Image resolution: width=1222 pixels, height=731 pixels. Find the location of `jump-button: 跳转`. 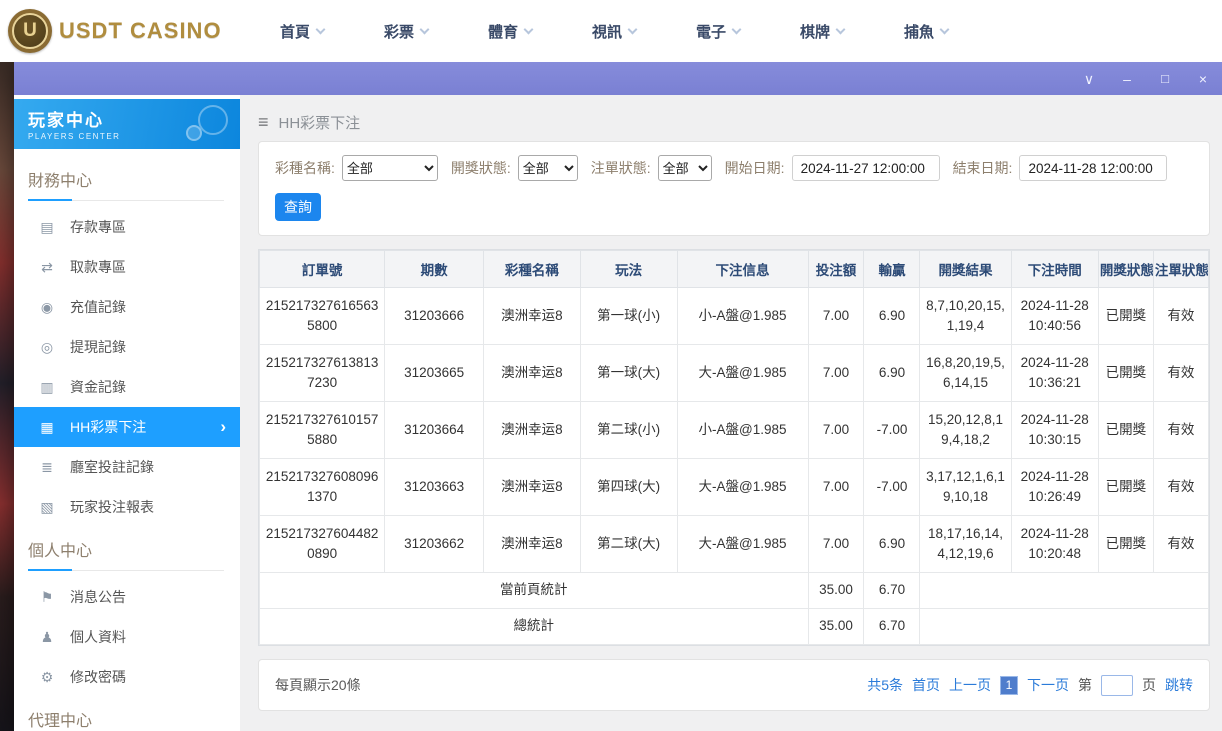

jump-button: 跳转 is located at coordinates (1179, 685).